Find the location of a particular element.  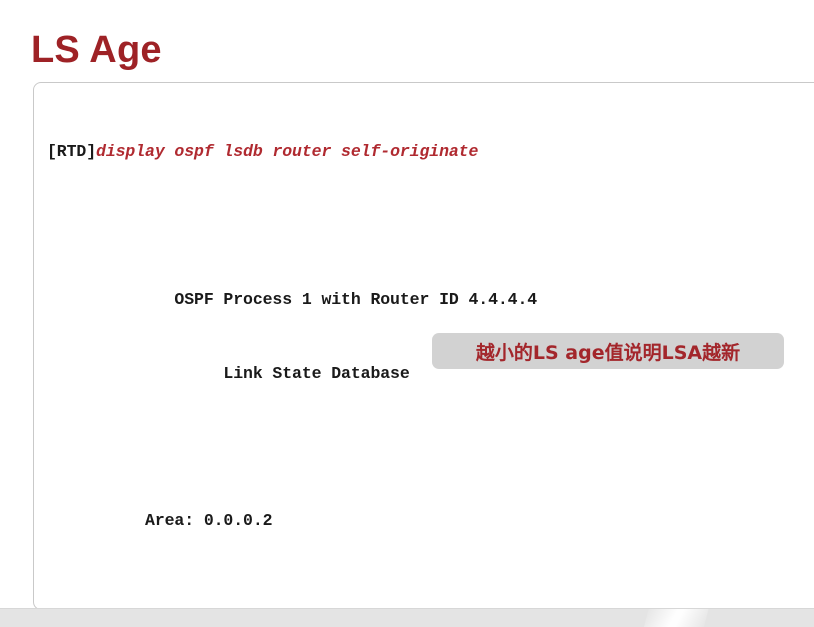

annotation-callout: 越小的LS age值说明LSA越新 is located at coordinates (608, 351).